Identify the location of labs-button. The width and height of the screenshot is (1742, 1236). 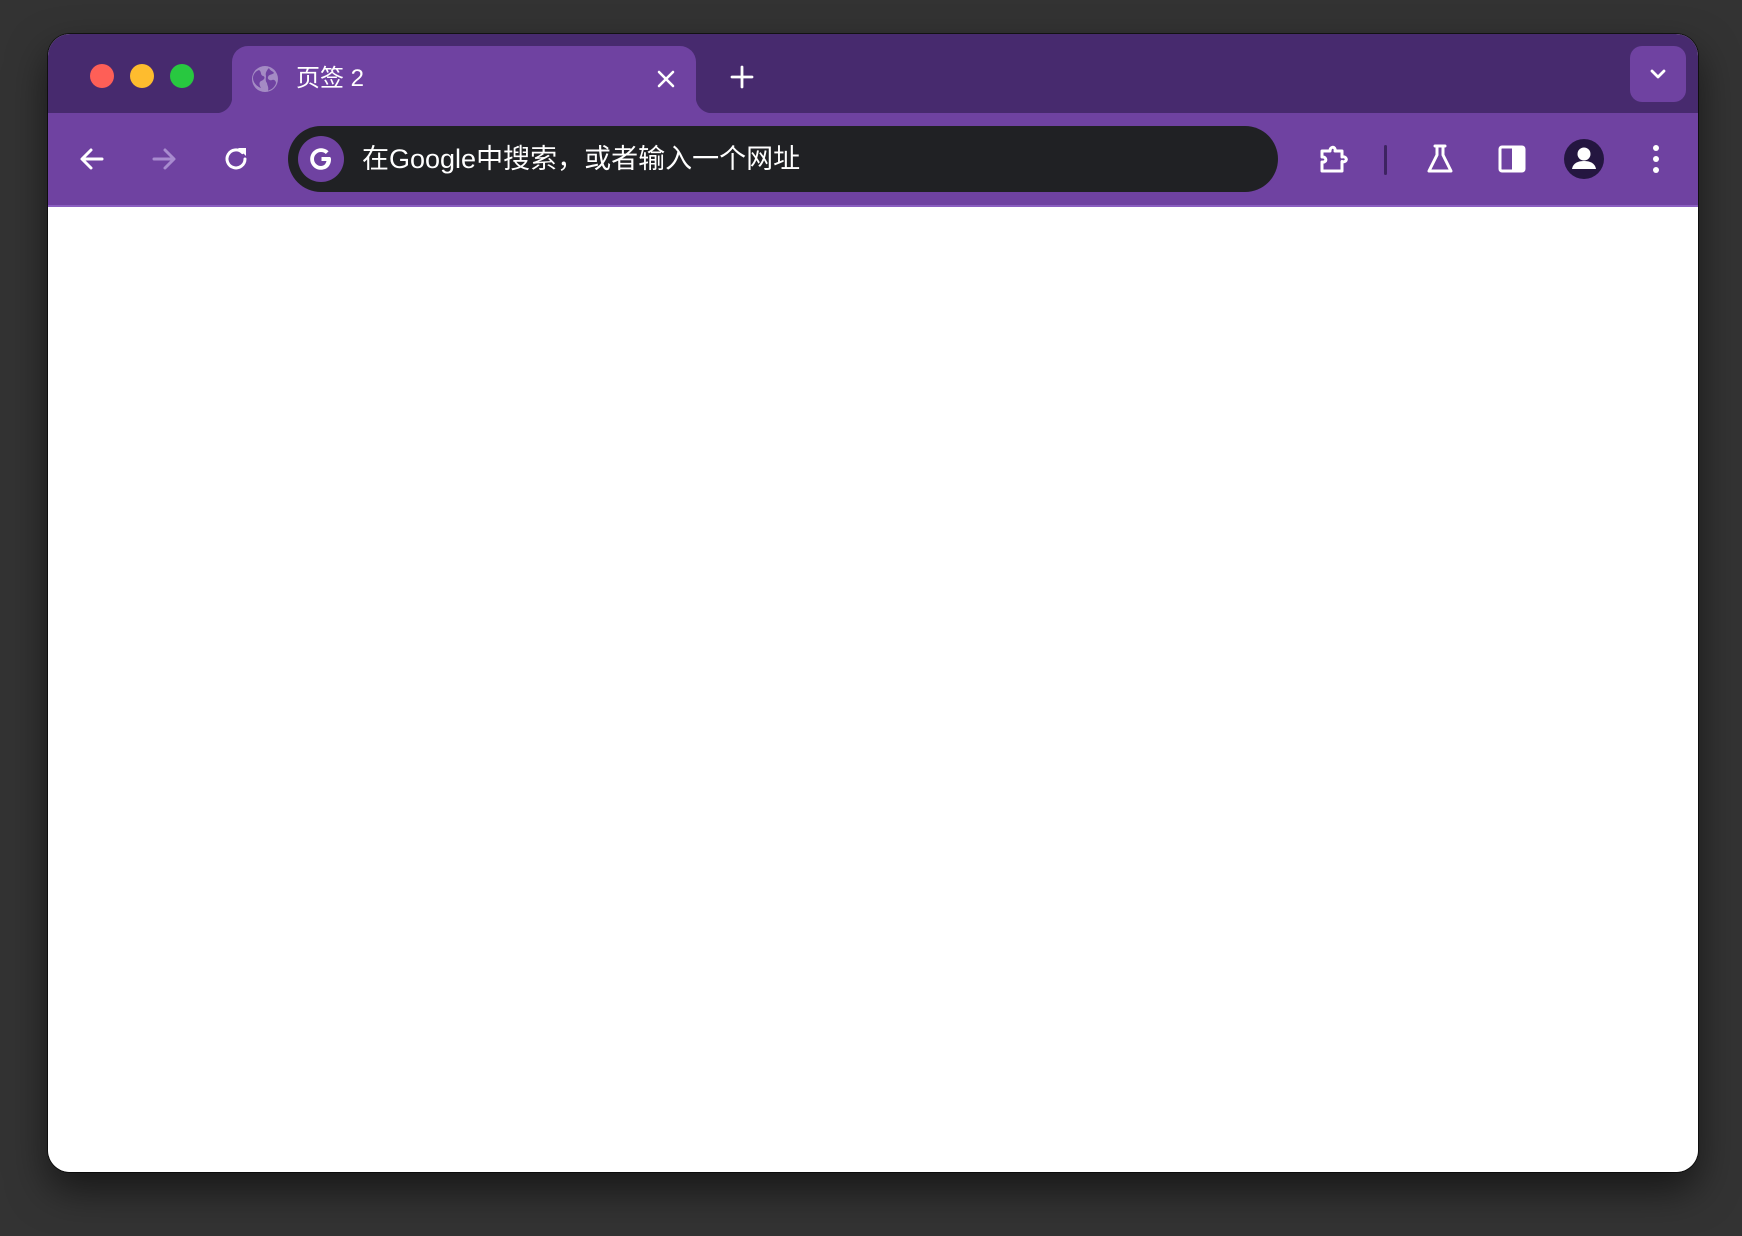
(1440, 159).